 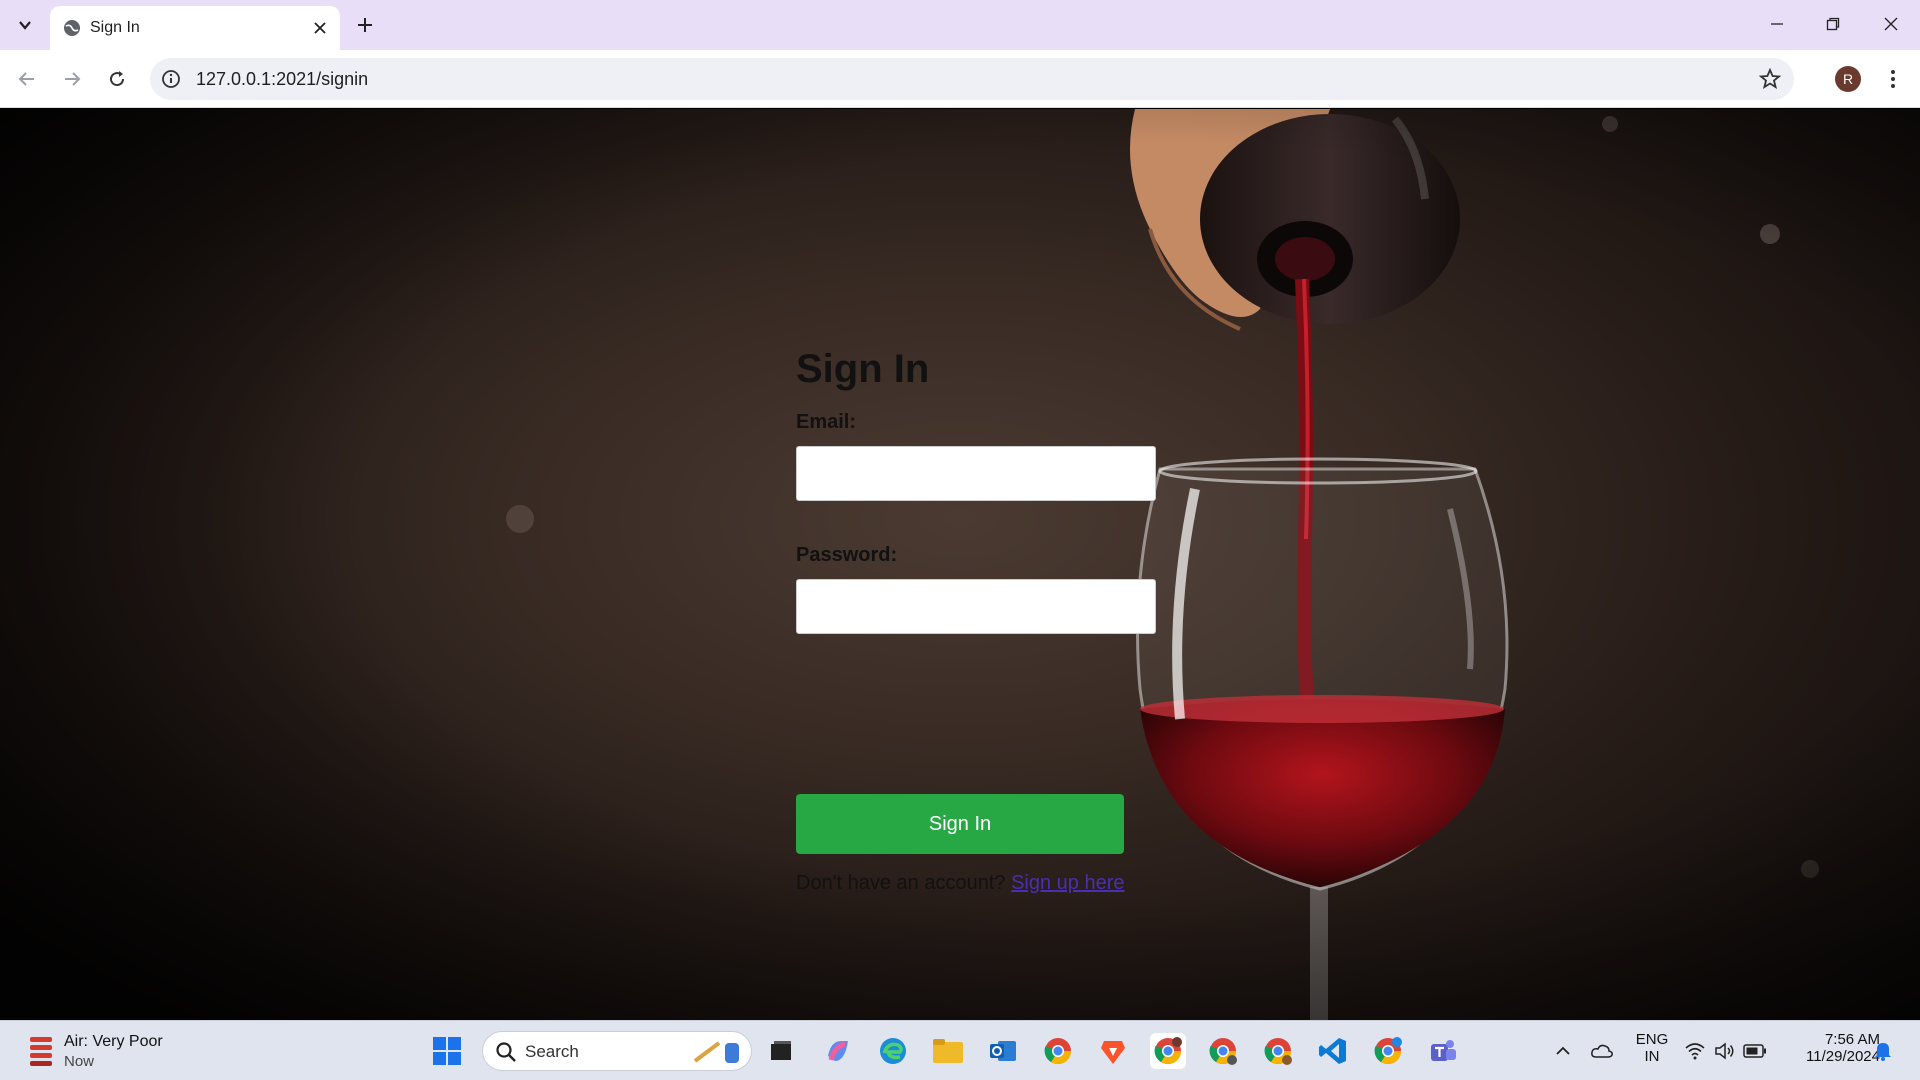 I want to click on site-info-icon, so click(x=171, y=79).